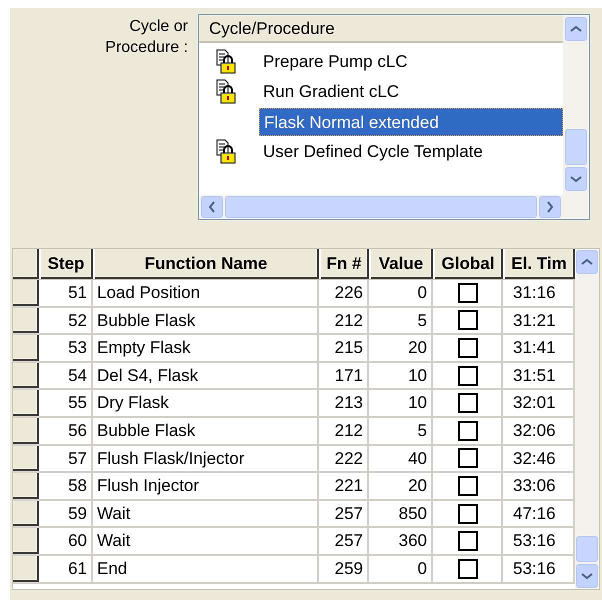 The height and width of the screenshot is (606, 602). I want to click on table-cell-text: 360, so click(413, 541).